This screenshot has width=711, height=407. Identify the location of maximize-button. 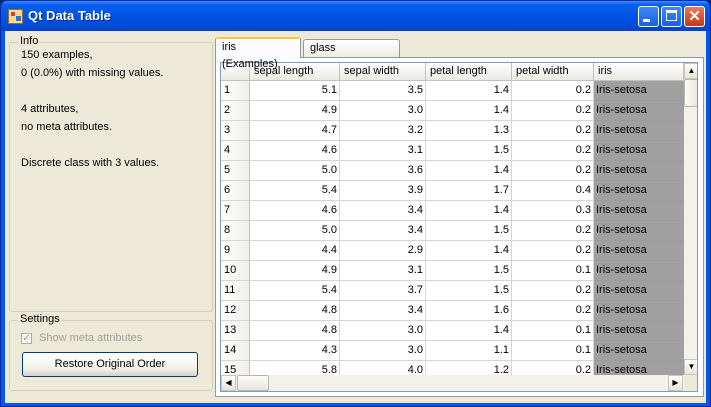
(671, 16).